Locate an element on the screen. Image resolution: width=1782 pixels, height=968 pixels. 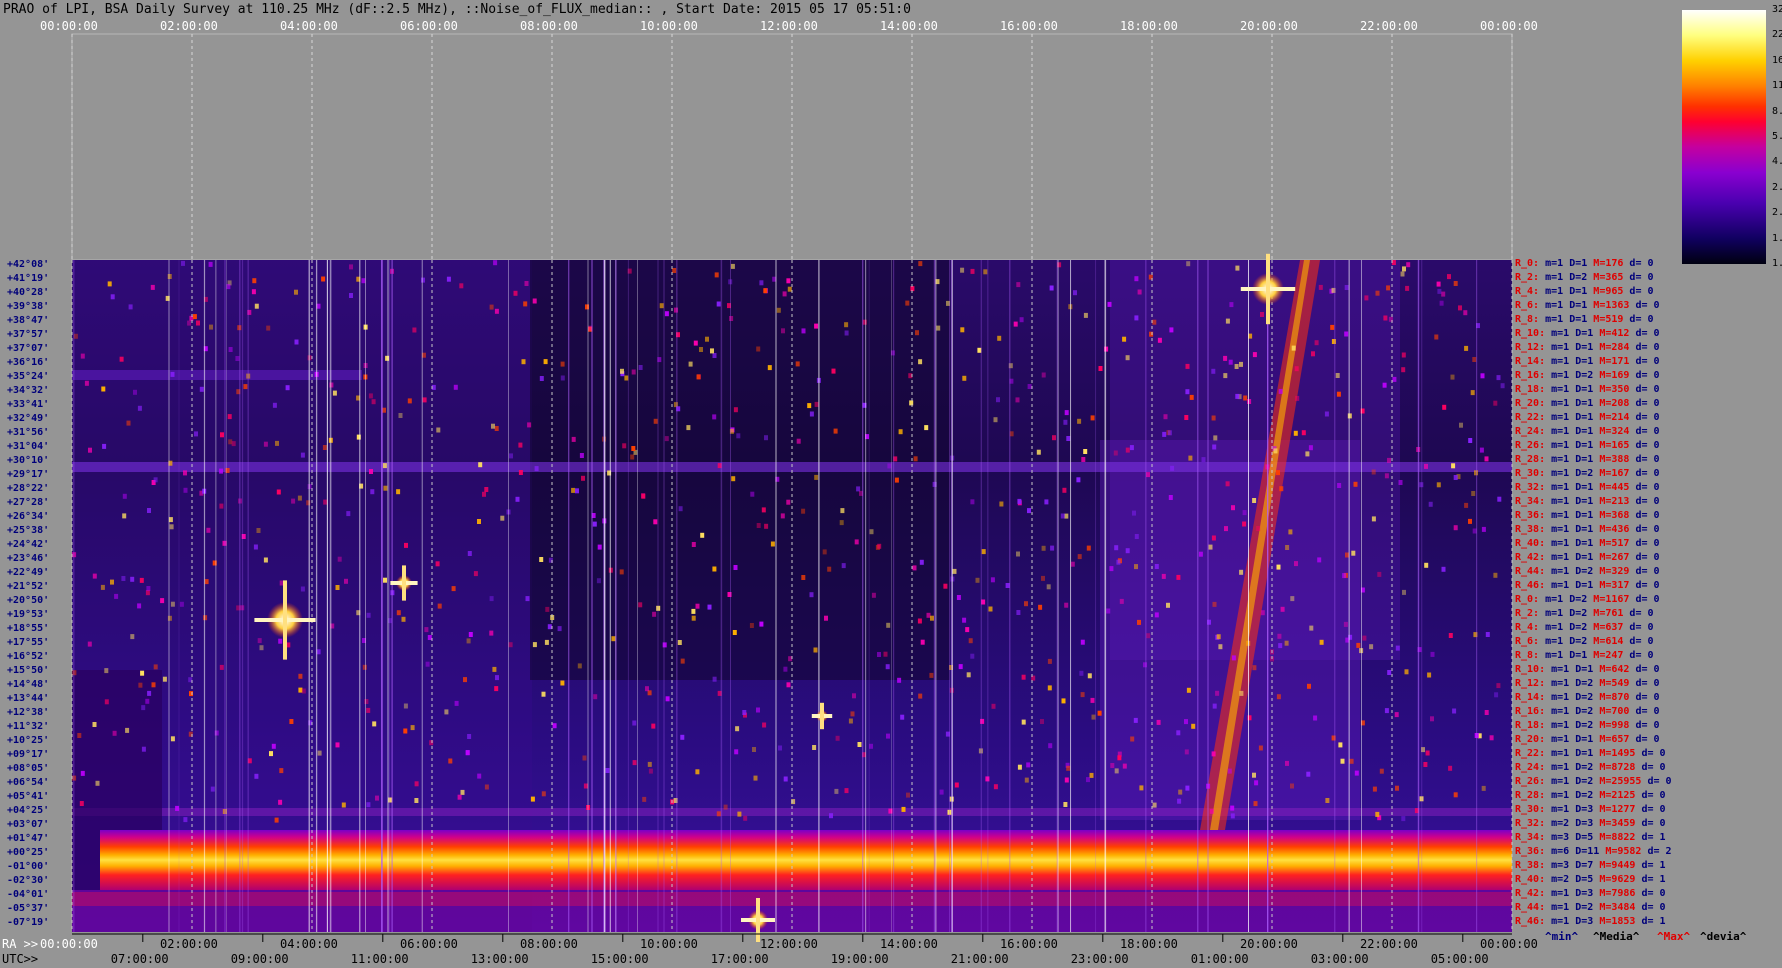
ra-tick-label: 04:00:00 is located at coordinates (309, 944).